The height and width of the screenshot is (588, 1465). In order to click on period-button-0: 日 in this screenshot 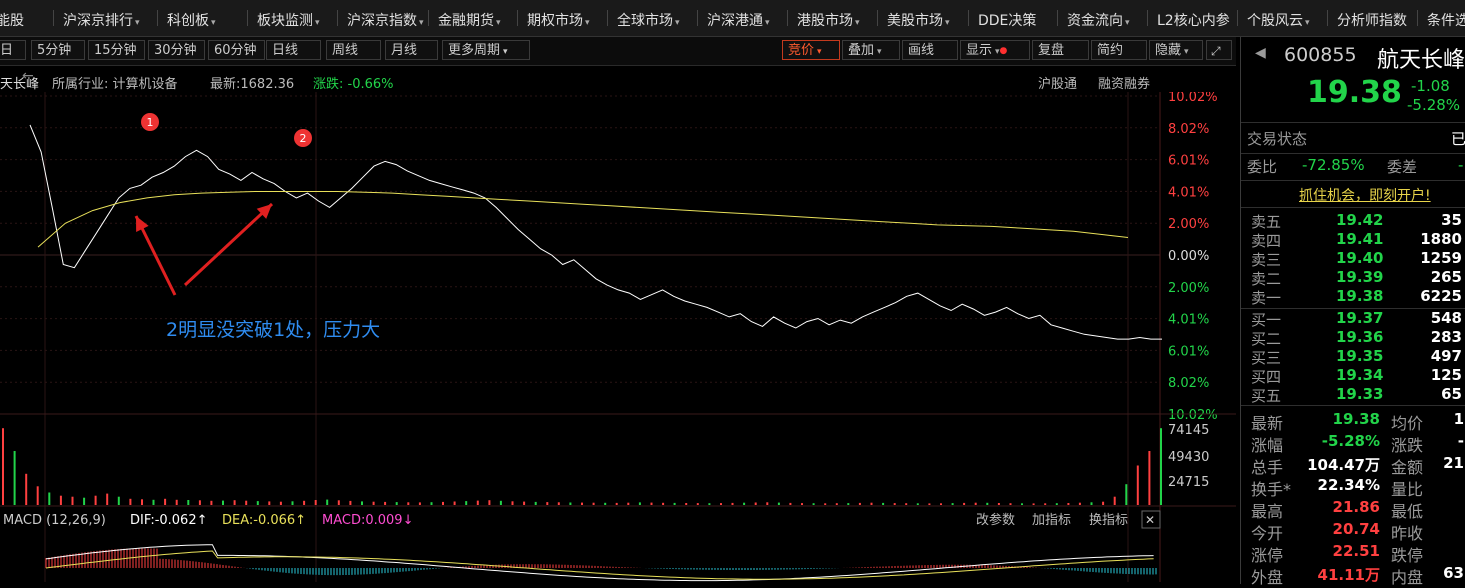, I will do `click(13, 50)`.